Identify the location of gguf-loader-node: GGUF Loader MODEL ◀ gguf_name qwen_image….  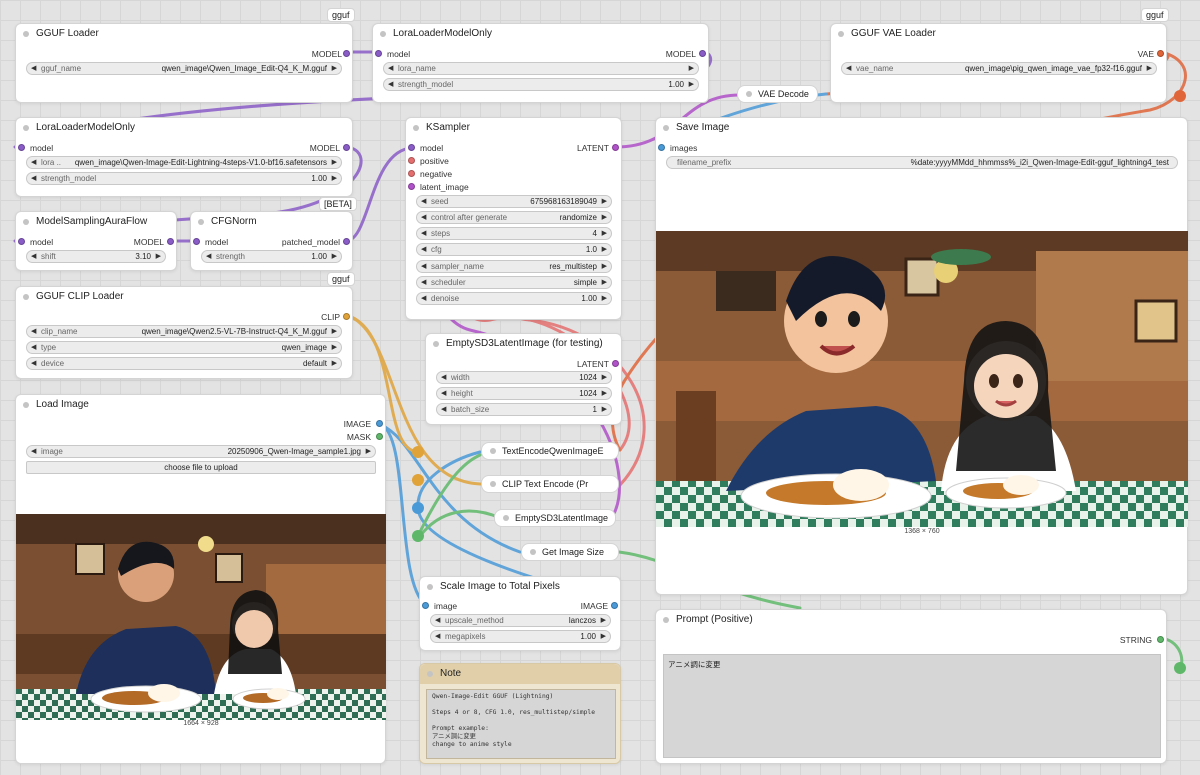
(184, 63).